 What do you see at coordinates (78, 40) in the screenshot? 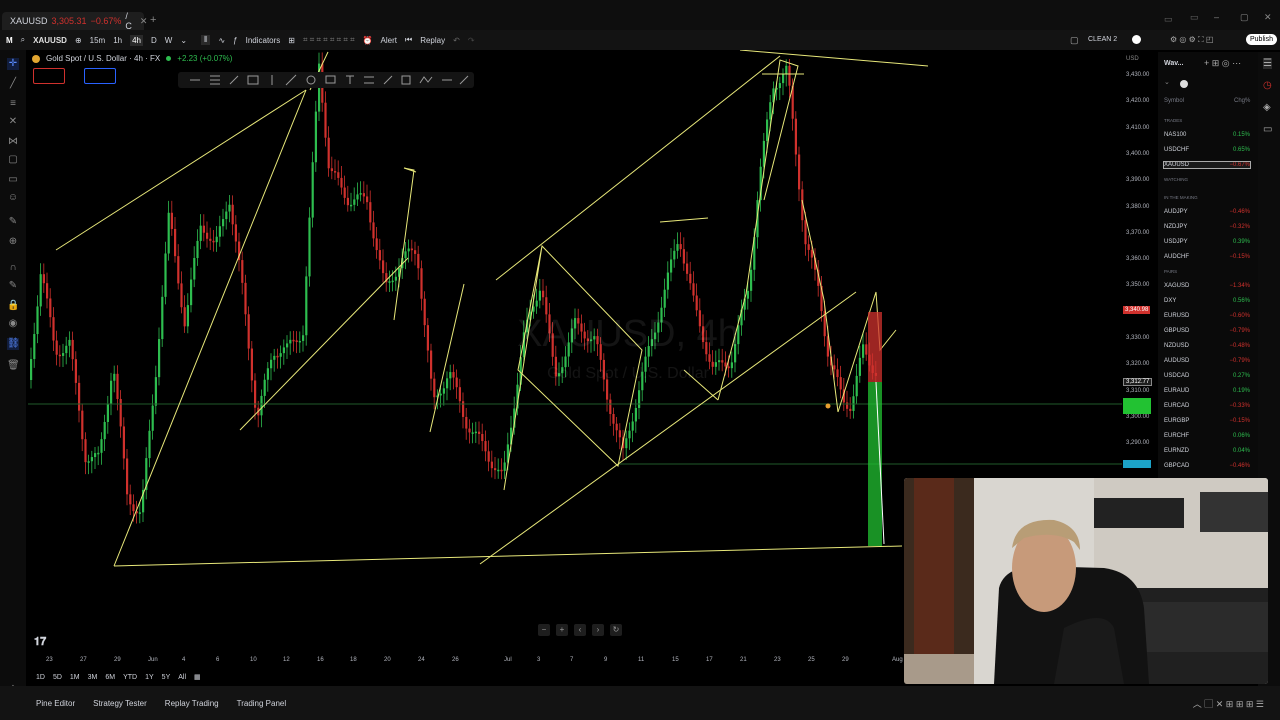
I see `compare-icon: ⊕` at bounding box center [78, 40].